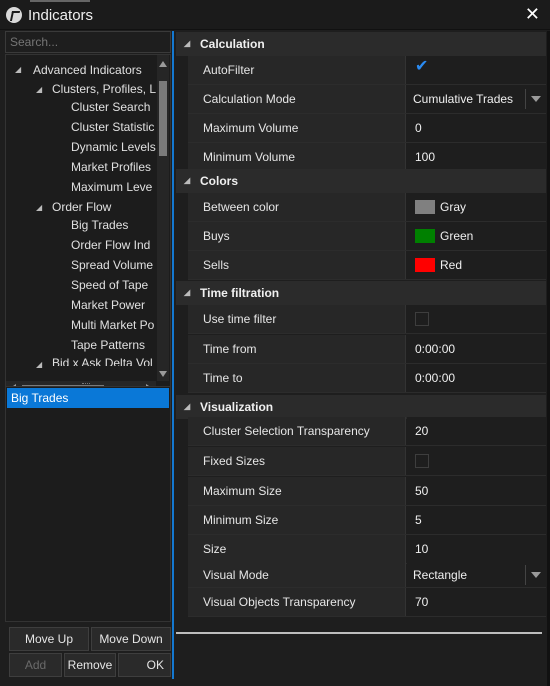  I want to click on use-time-filter-checkbox, so click(422, 319).